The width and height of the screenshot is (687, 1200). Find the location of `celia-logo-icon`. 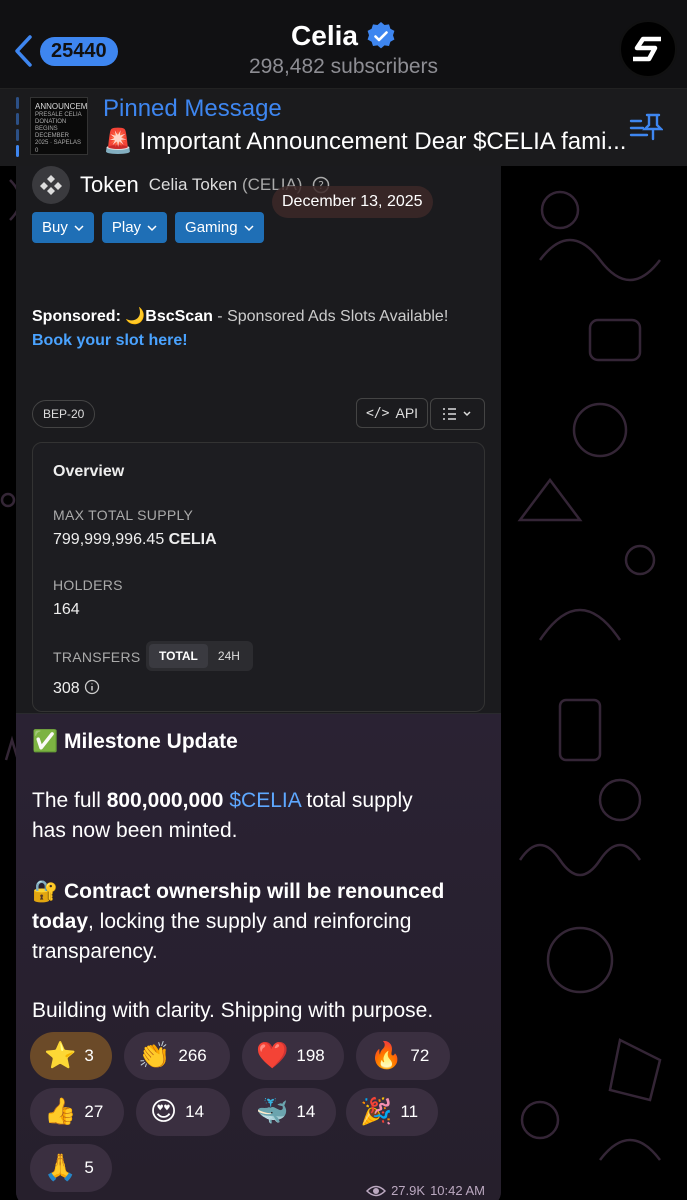

celia-logo-icon is located at coordinates (647, 49).